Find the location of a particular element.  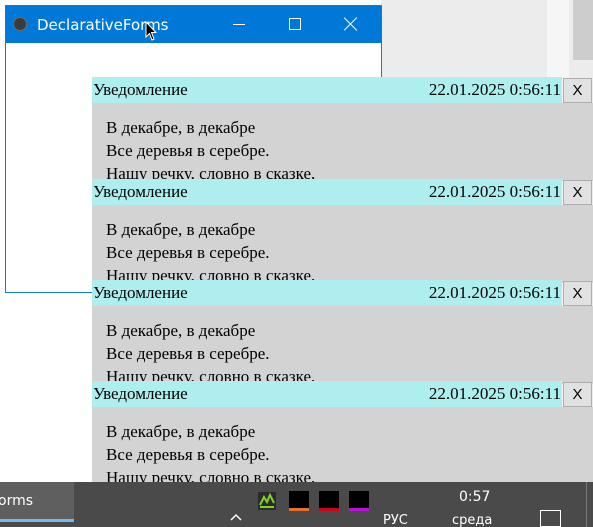

action-center-icon is located at coordinates (550, 518).